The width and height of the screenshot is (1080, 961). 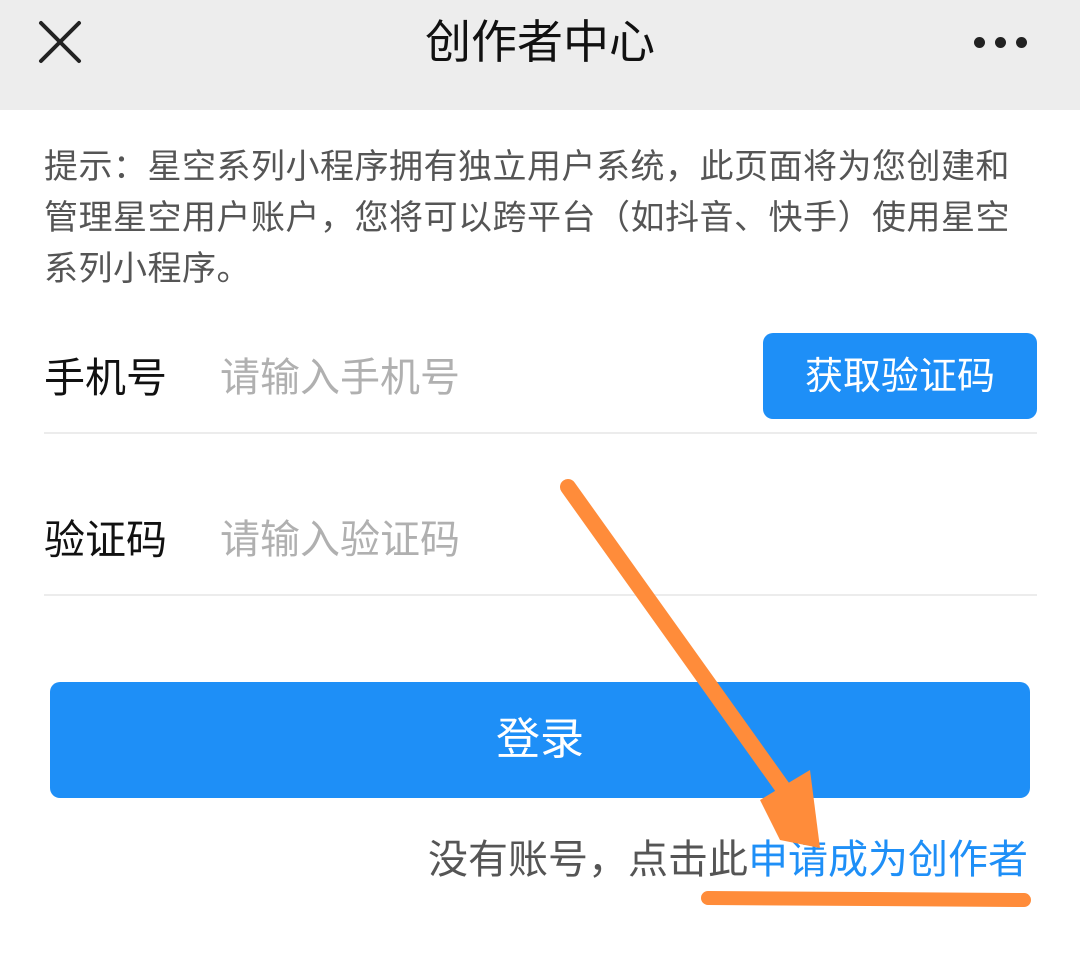 I want to click on nav-bar: 创作者中心, so click(x=540, y=55).